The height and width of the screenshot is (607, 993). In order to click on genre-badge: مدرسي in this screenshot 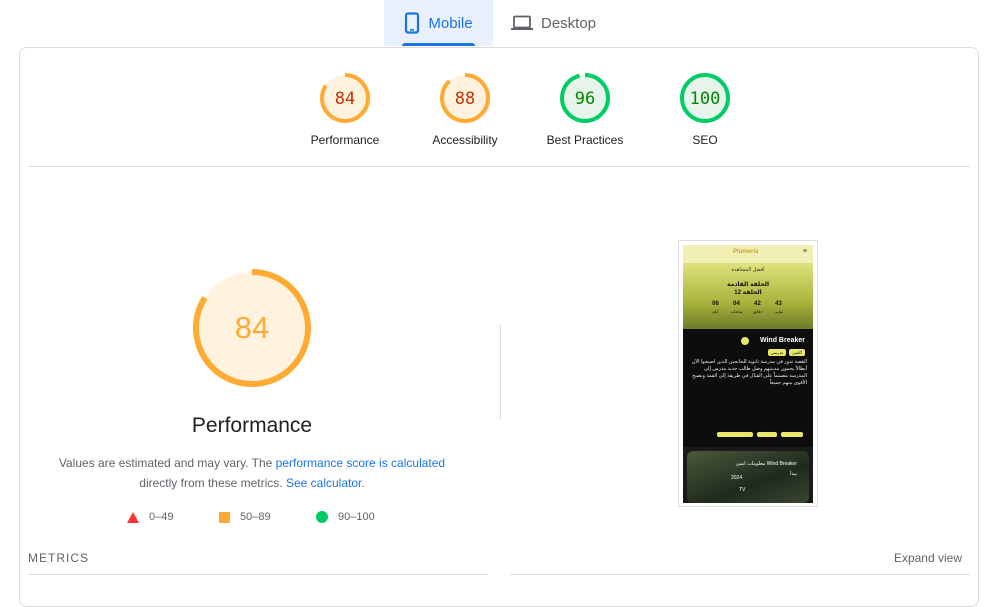, I will do `click(777, 352)`.